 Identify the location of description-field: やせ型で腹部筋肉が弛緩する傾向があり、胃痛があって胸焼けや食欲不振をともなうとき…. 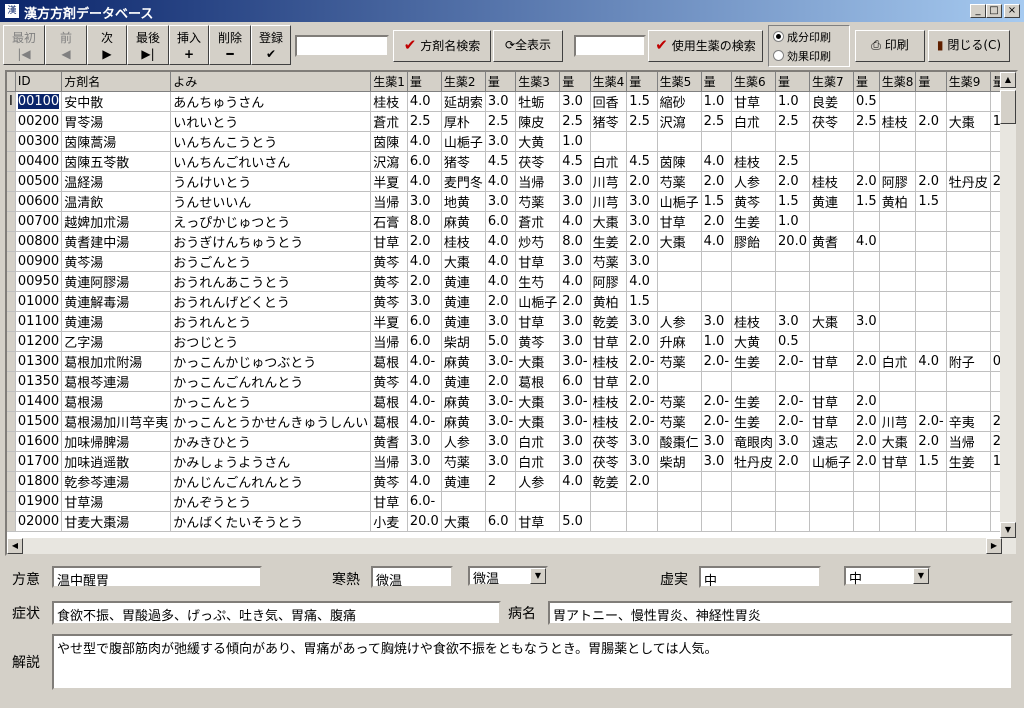
(532, 662).